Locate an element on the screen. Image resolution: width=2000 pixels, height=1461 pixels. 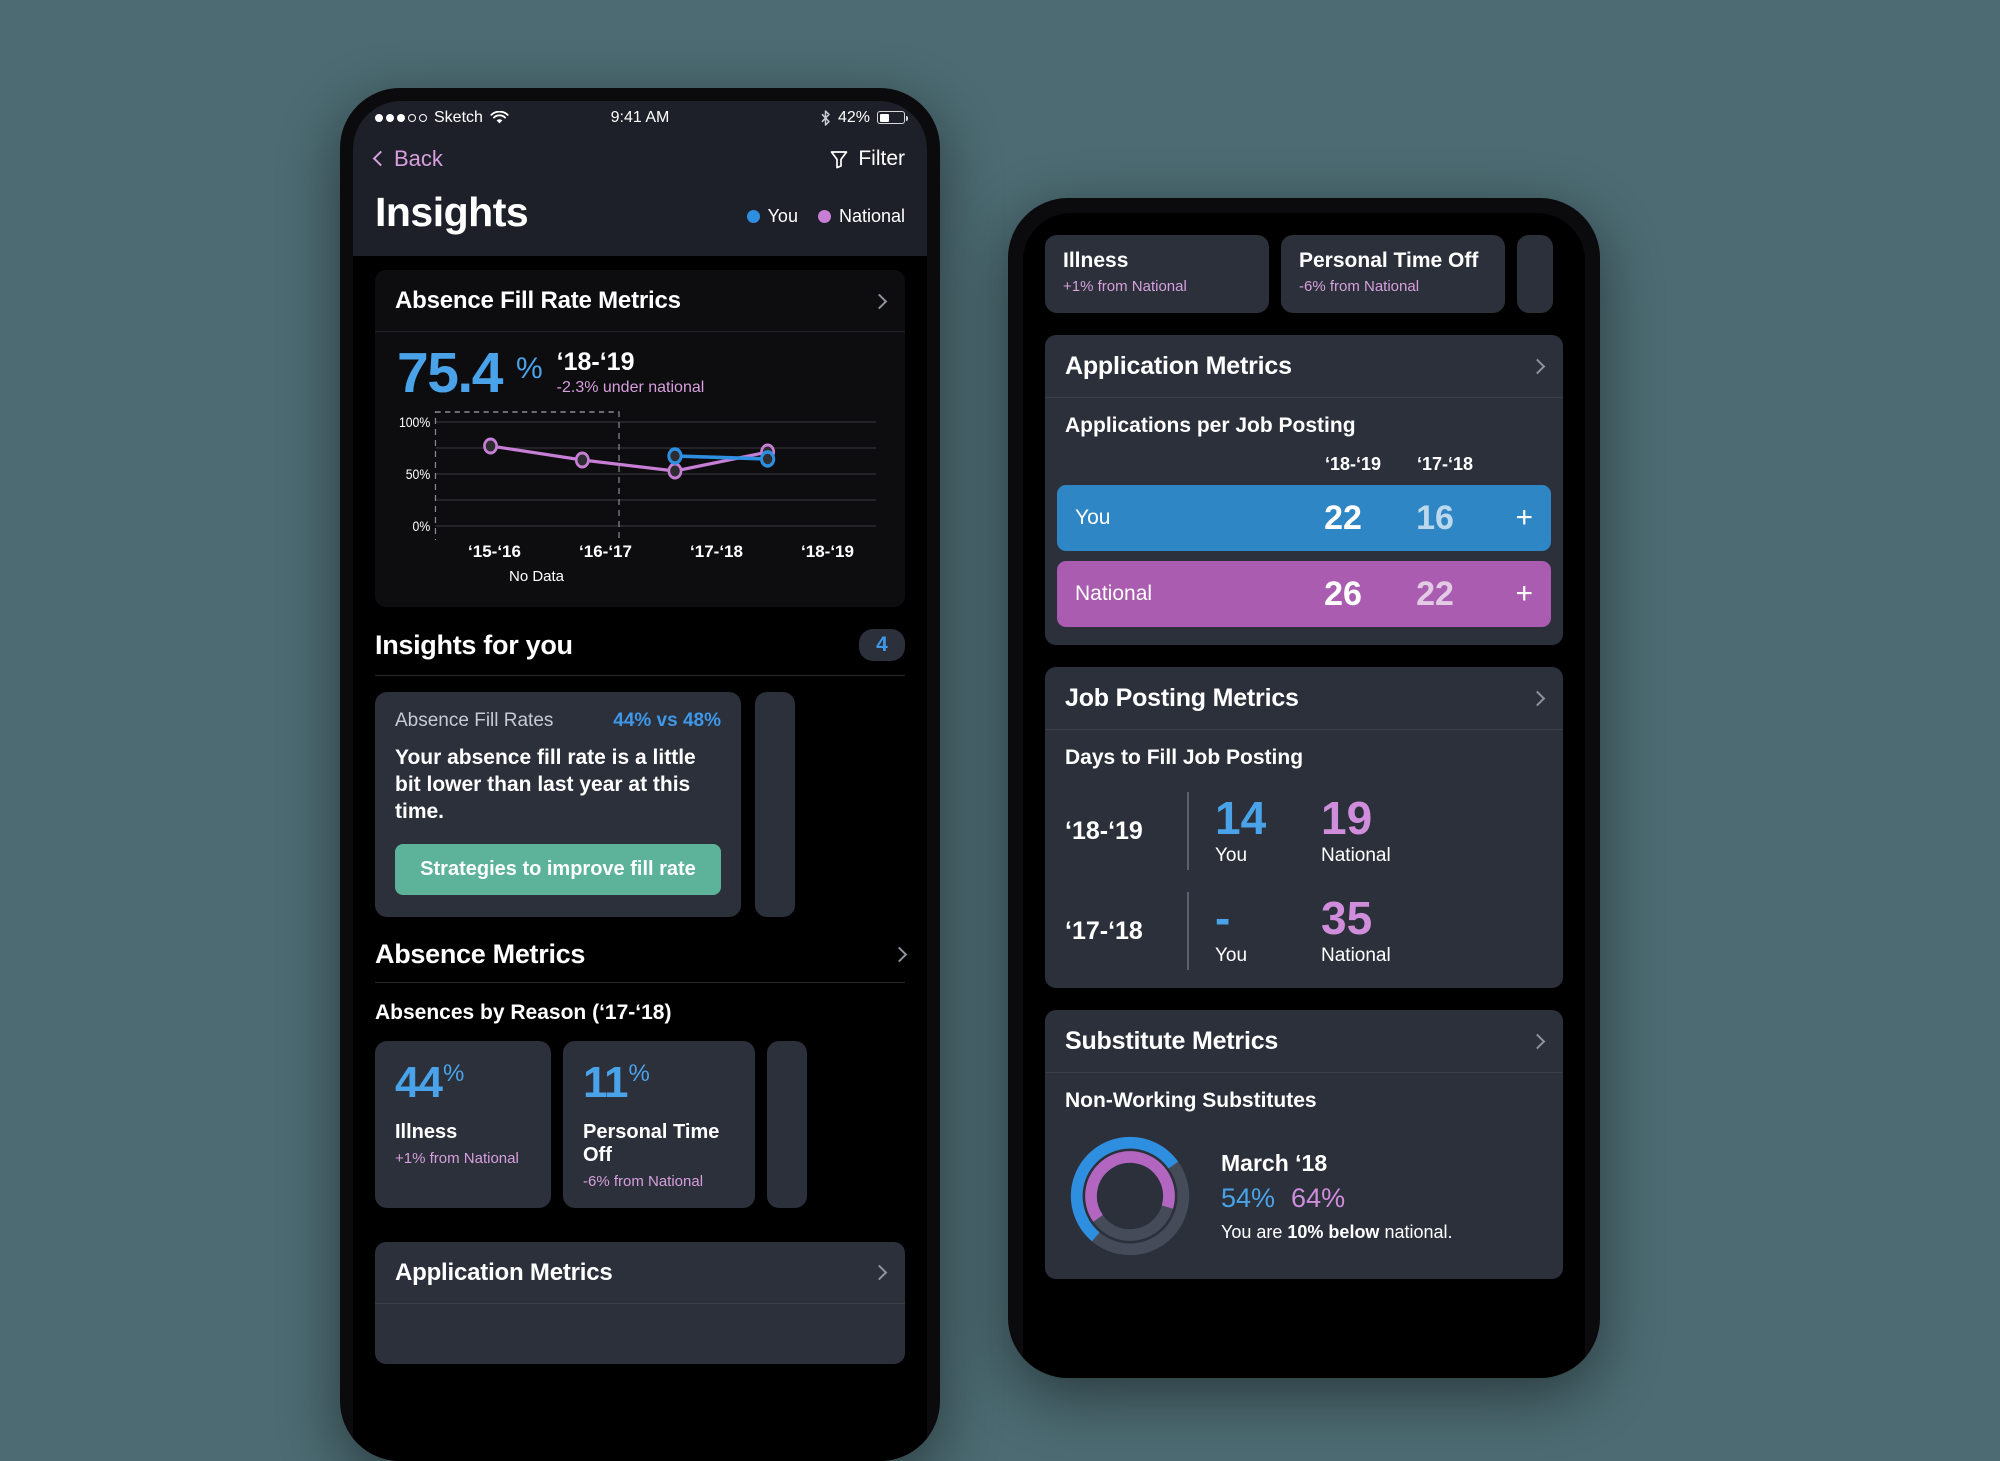
fill-rate-year: ‘18-‘19 is located at coordinates (595, 362).